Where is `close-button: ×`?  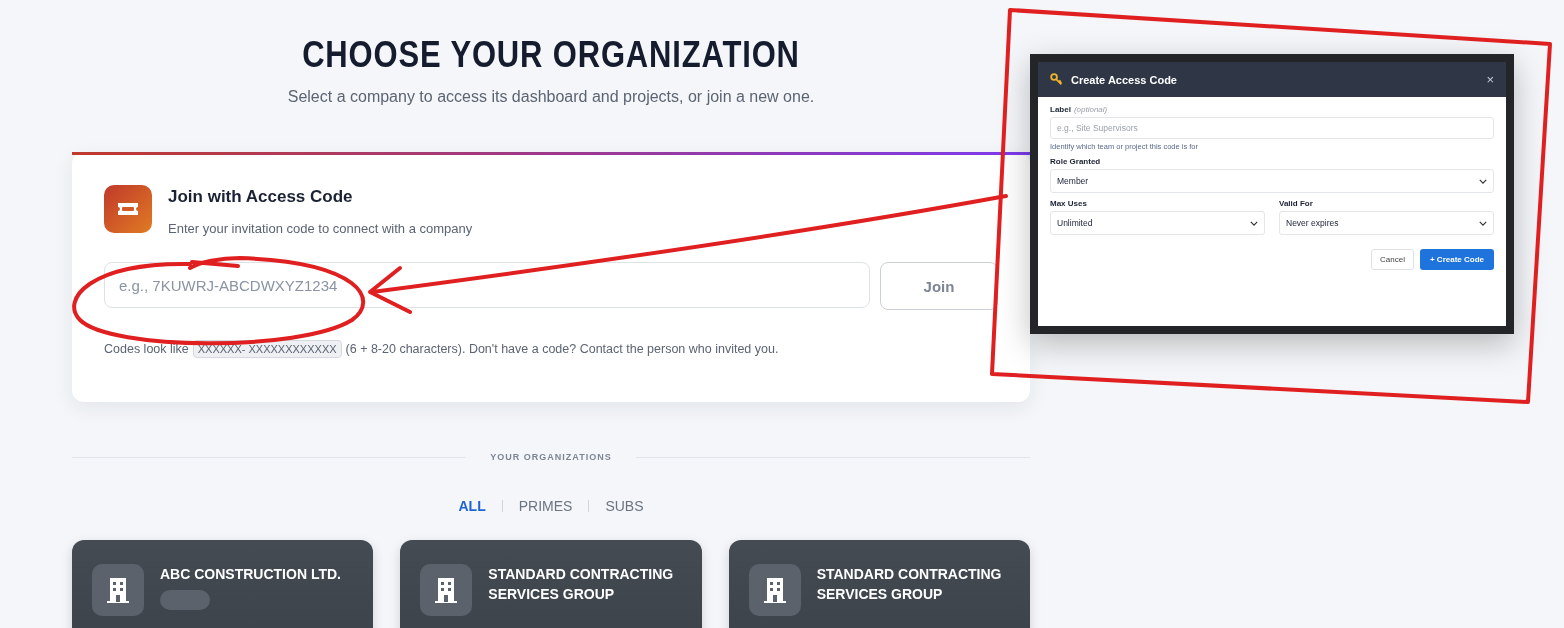
close-button: × is located at coordinates (1490, 79).